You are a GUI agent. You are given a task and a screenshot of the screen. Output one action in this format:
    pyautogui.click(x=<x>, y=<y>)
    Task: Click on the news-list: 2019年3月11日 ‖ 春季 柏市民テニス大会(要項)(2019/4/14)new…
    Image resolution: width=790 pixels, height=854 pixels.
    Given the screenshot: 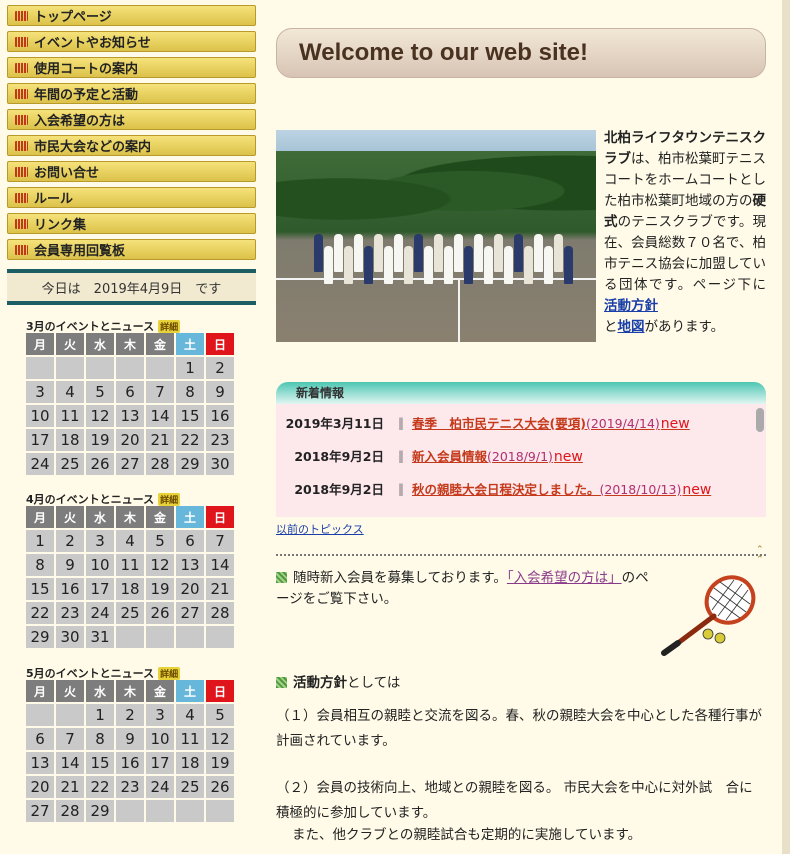 What is the action you would take?
    pyautogui.click(x=521, y=460)
    